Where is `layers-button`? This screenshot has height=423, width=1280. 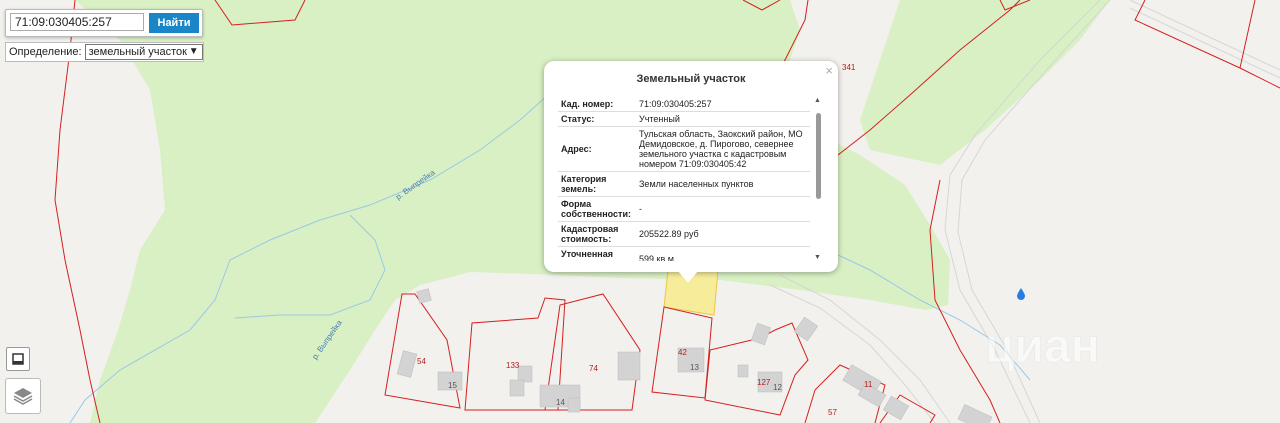 layers-button is located at coordinates (23, 396).